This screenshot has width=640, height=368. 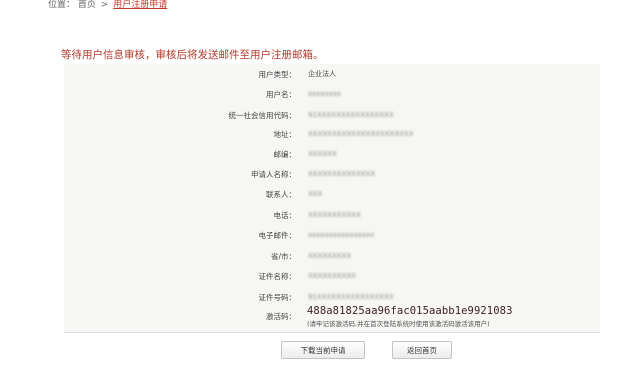 What do you see at coordinates (62, 5) in the screenshot?
I see `breadcrumb-prefix: 位置：` at bounding box center [62, 5].